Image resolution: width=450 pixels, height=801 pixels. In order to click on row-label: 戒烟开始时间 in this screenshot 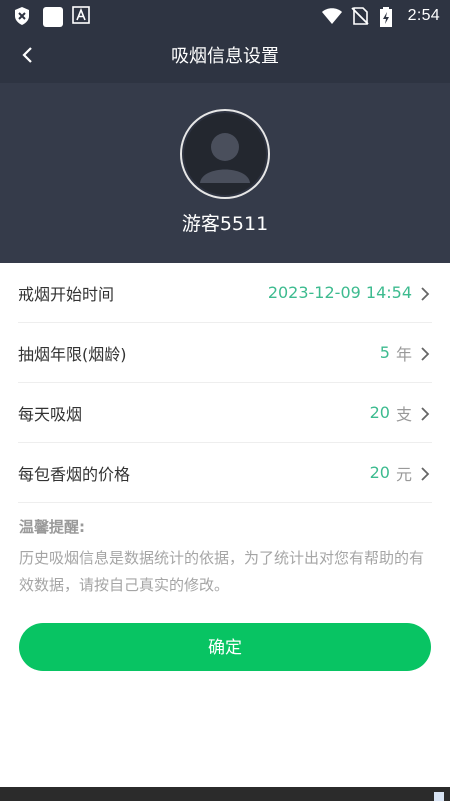, I will do `click(66, 294)`.